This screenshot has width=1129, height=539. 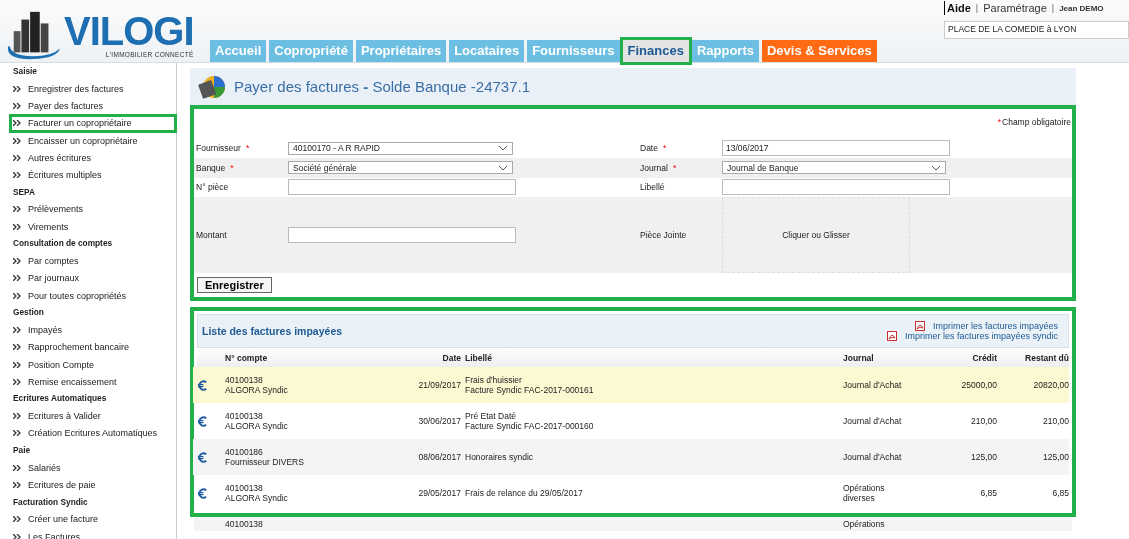 I want to click on sidebar-heading: Facturation Syndic, so click(x=50, y=502).